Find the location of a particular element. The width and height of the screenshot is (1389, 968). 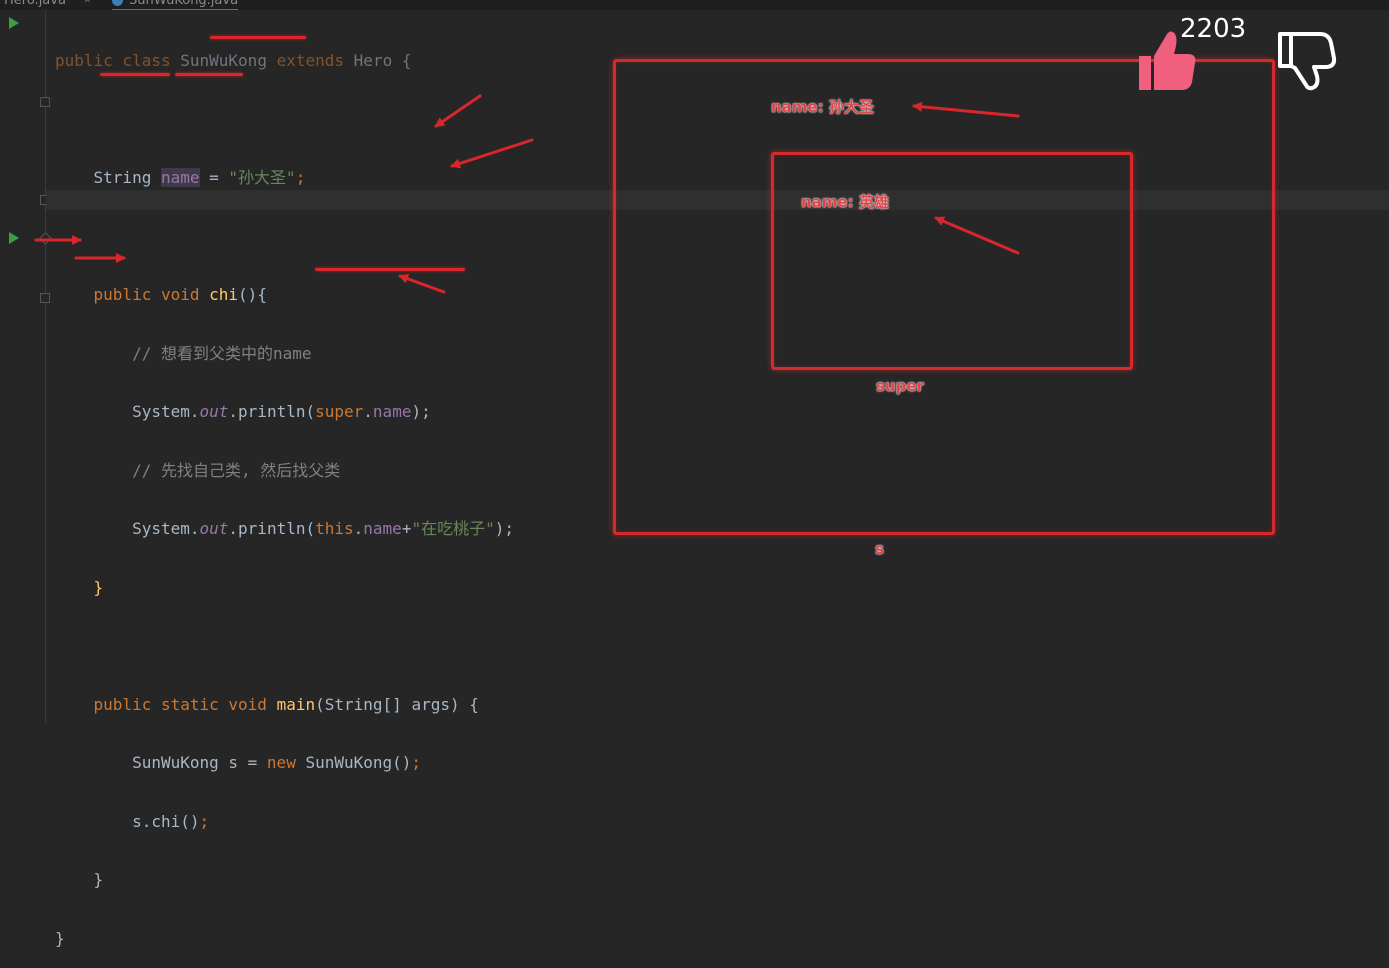

code-line-close-class: } is located at coordinates (60, 938).